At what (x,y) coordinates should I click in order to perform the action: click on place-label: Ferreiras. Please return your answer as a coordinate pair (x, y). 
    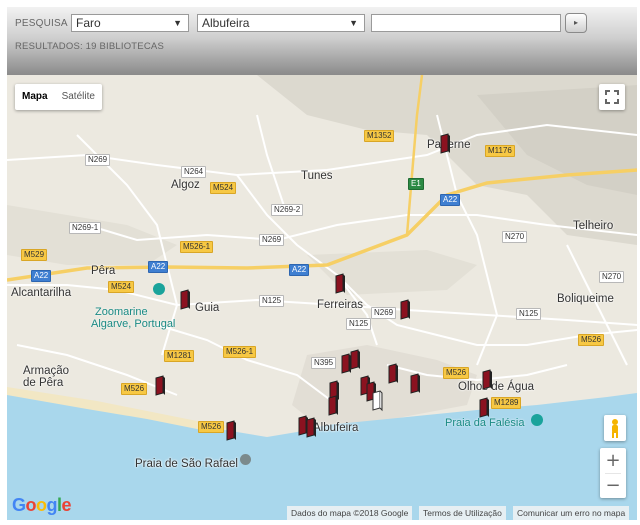
    Looking at the image, I should click on (340, 305).